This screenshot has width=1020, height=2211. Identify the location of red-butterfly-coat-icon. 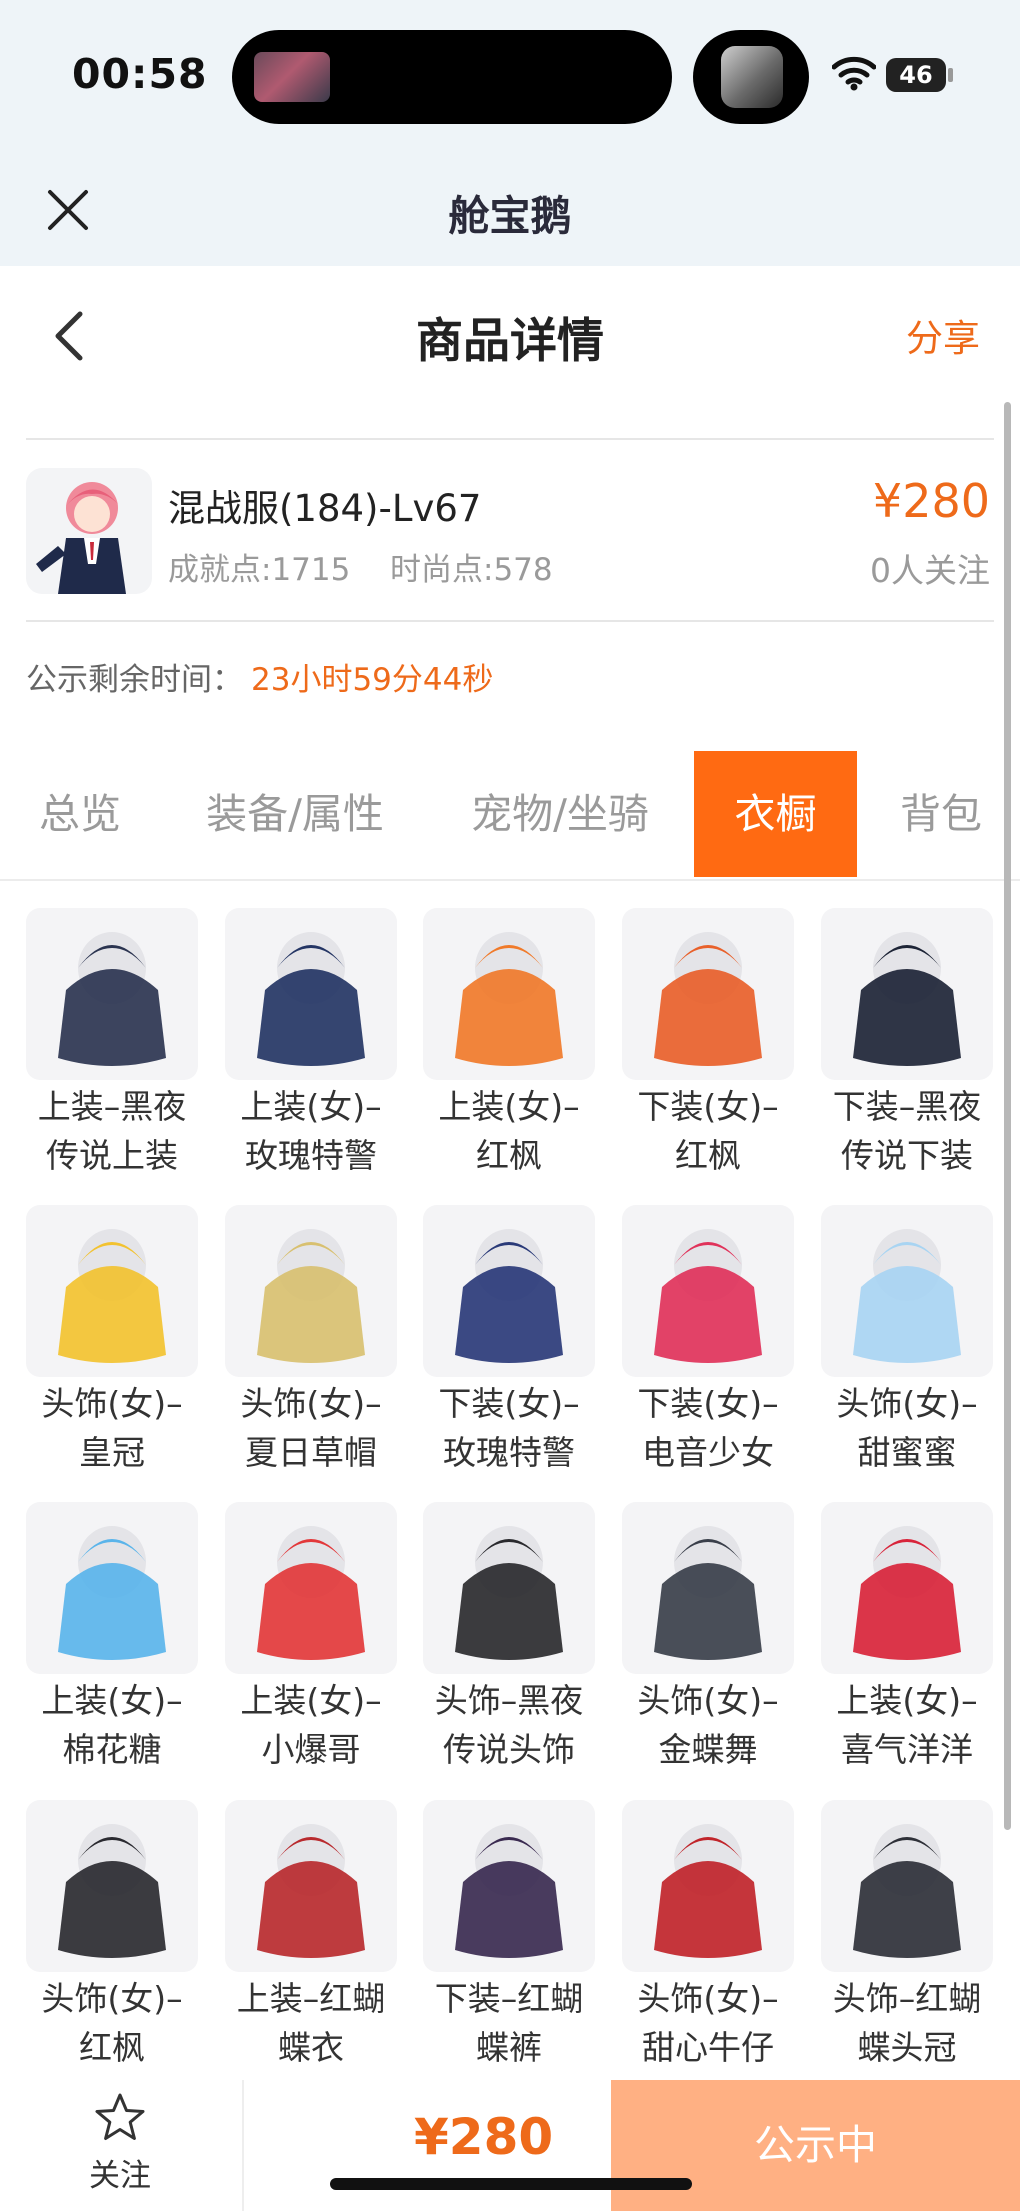
(311, 1886).